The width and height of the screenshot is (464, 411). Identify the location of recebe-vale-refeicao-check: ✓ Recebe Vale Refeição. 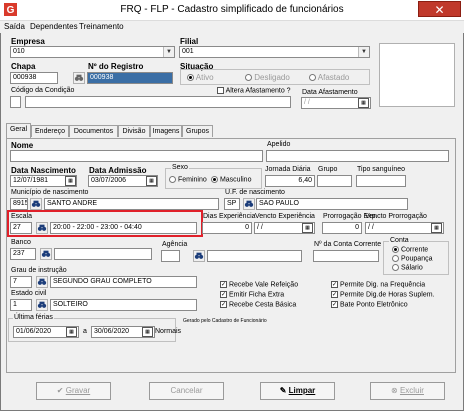
(259, 284).